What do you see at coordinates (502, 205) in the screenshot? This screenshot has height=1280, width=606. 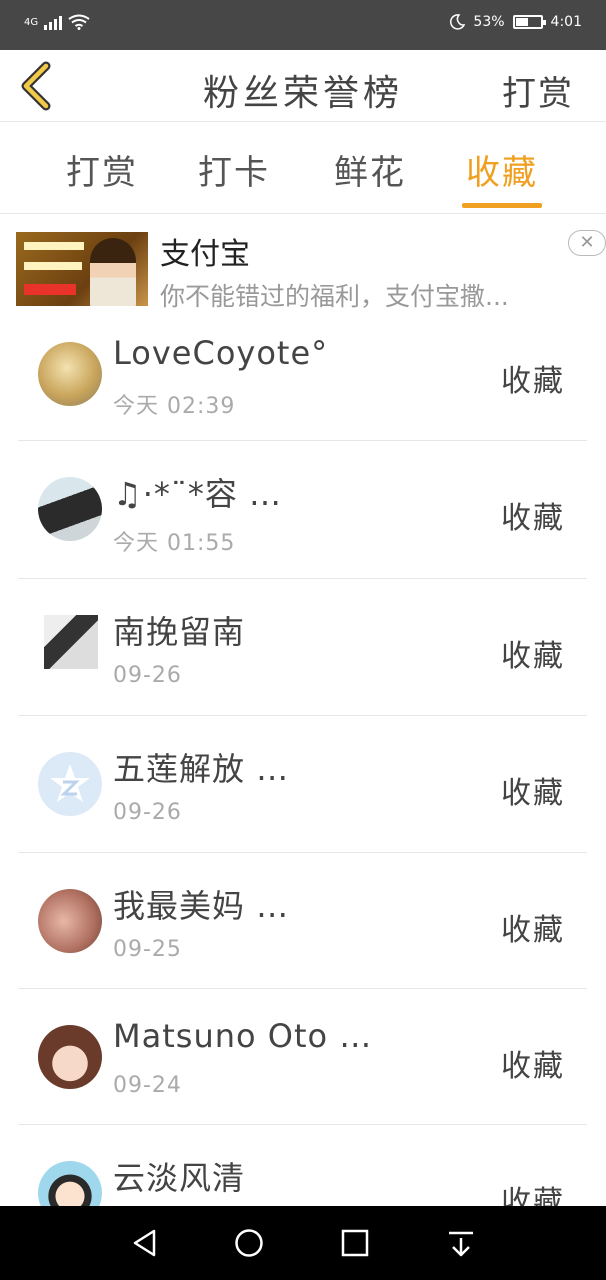 I see `active-tab-indicator` at bounding box center [502, 205].